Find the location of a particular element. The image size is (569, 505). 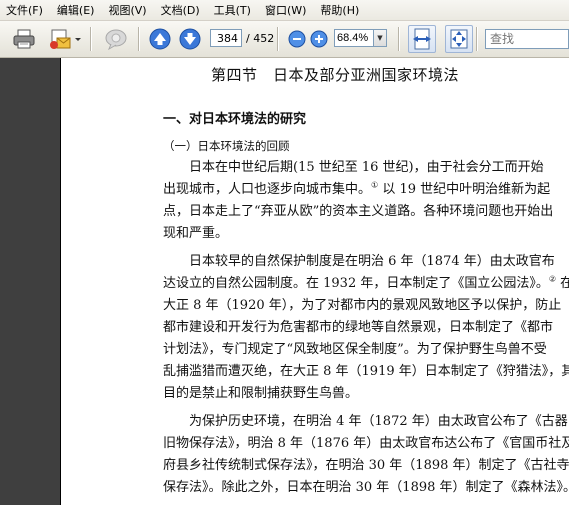

section-title: 第四节 日本及部分亚洲国家环境法 is located at coordinates (335, 75).